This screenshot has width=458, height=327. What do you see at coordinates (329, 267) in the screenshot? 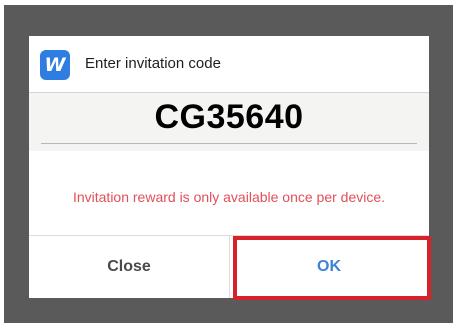
I see `ok-button: OK` at bounding box center [329, 267].